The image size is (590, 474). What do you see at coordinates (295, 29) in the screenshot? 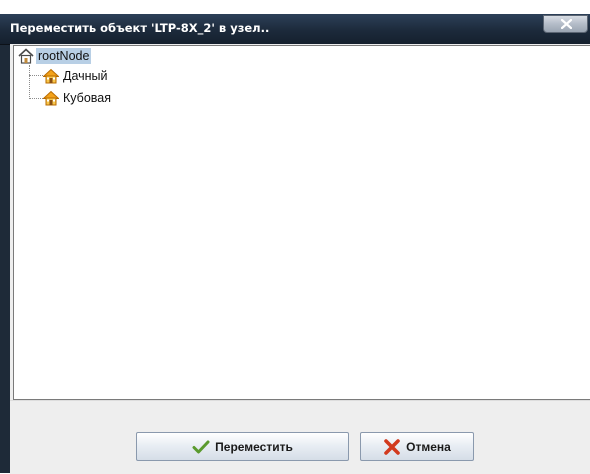
I see `title-bar: Переместить объект 'LTP-8X_2' в узел..` at bounding box center [295, 29].